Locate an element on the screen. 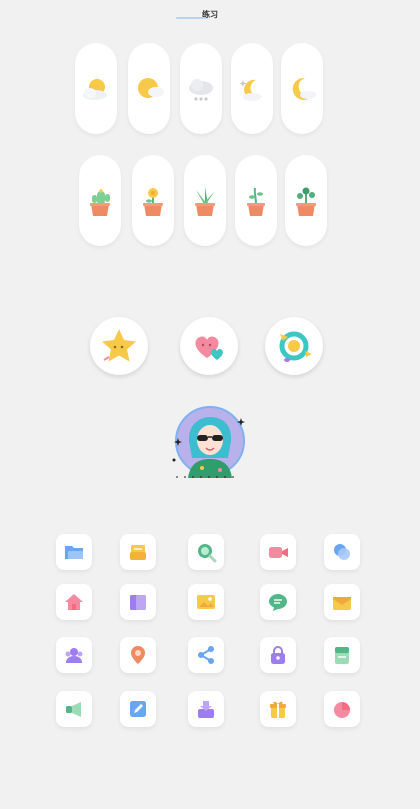  tile-image is located at coordinates (206, 602).